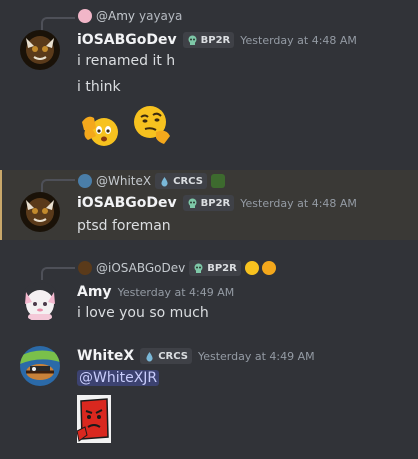 The height and width of the screenshot is (459, 418). I want to click on username: Amy, so click(94, 292).